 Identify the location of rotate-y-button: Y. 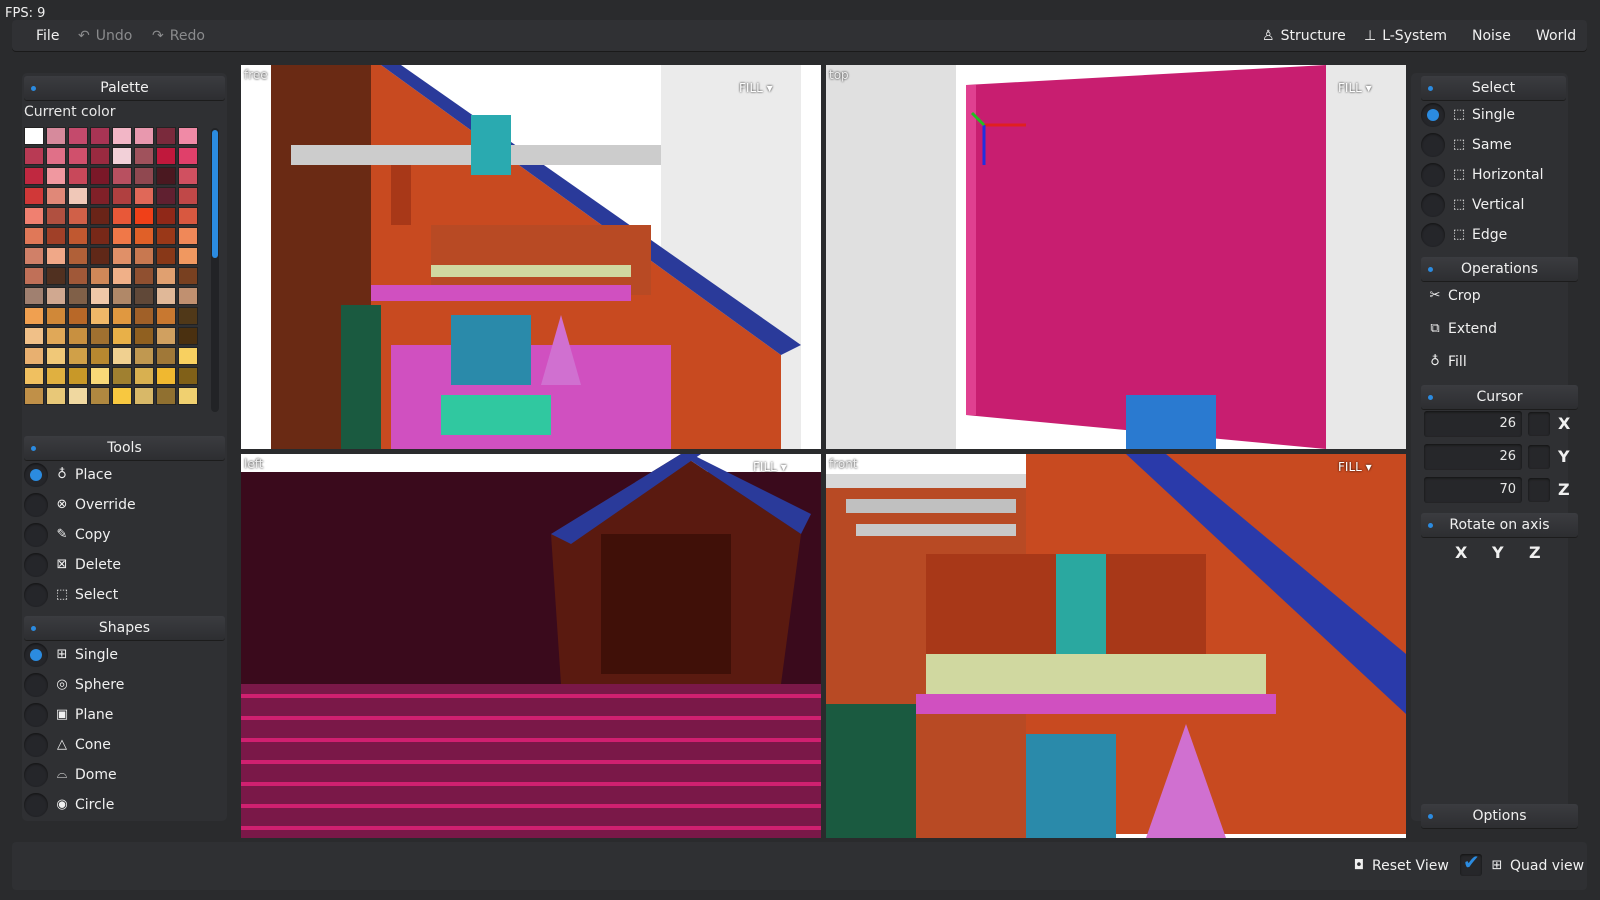
(1498, 552).